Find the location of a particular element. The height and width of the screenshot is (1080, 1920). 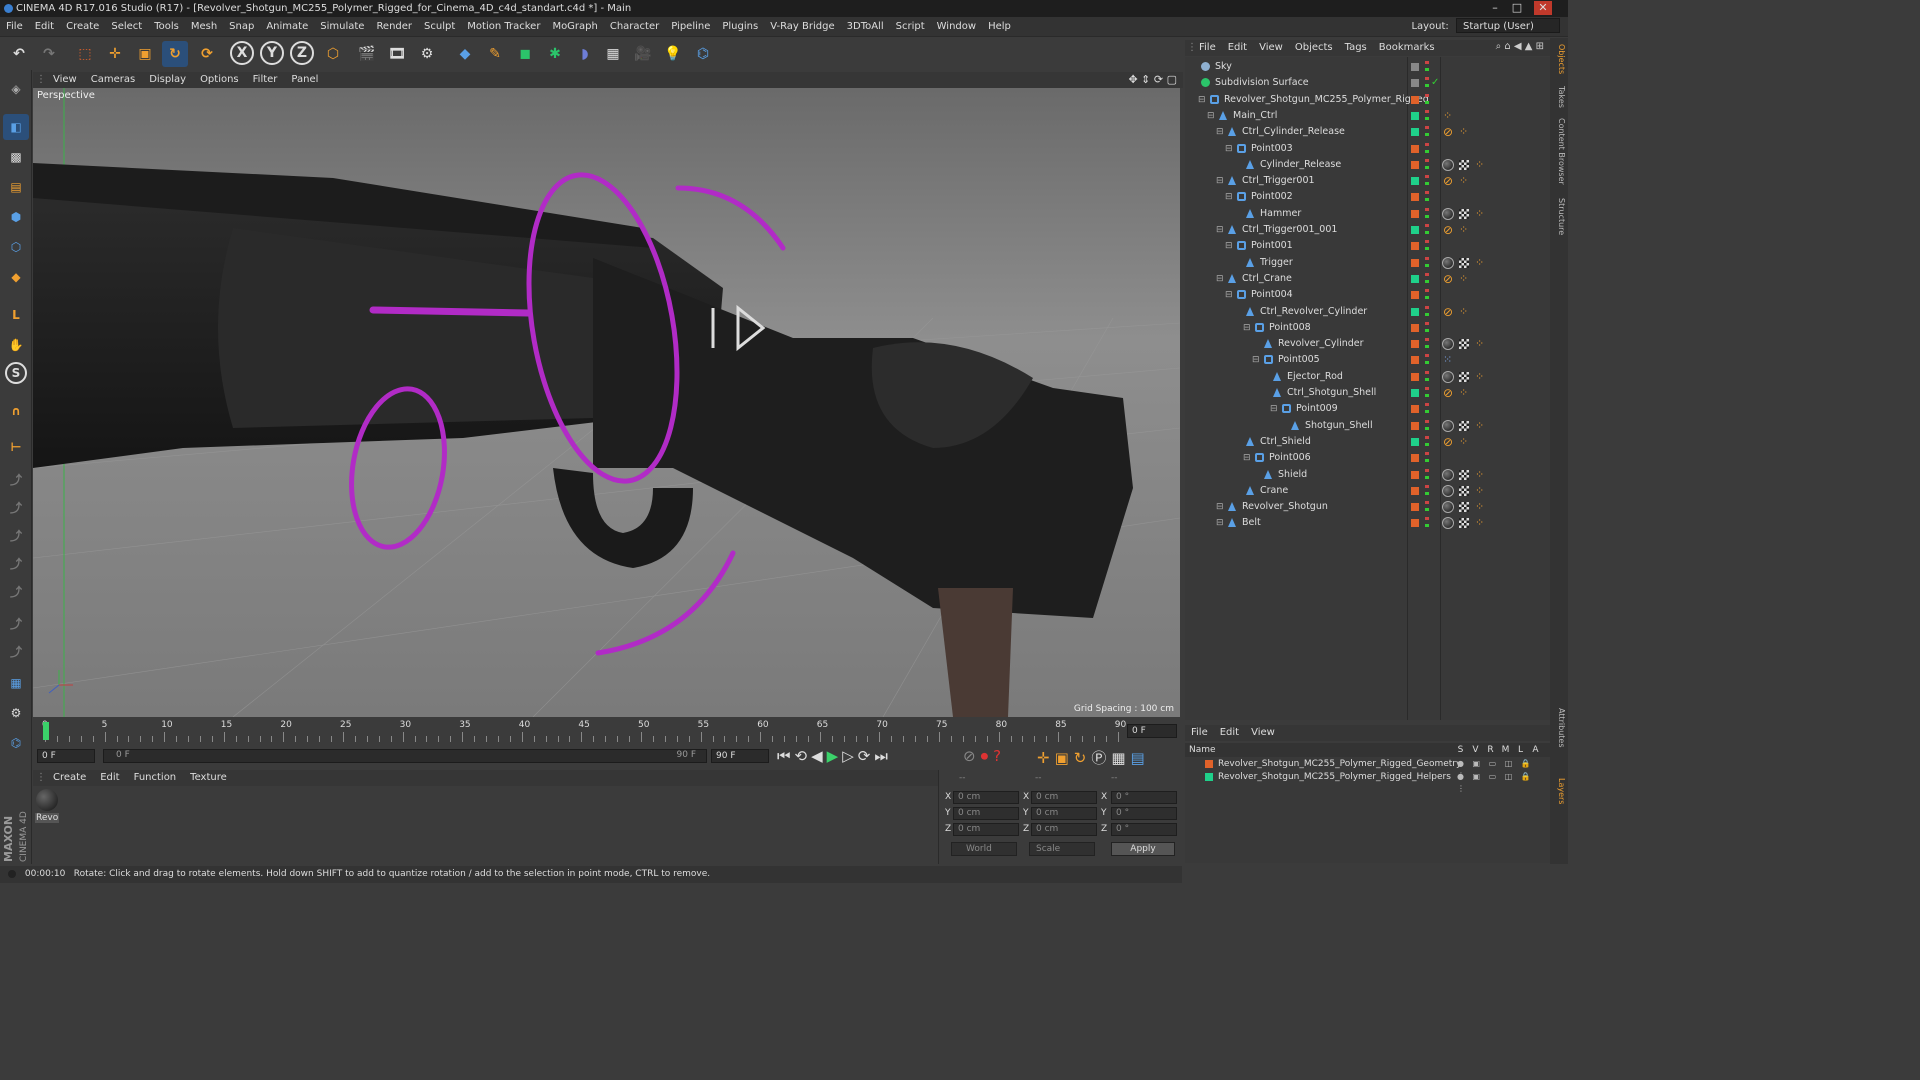

layer-menu-edit: Edit is located at coordinates (1229, 733).